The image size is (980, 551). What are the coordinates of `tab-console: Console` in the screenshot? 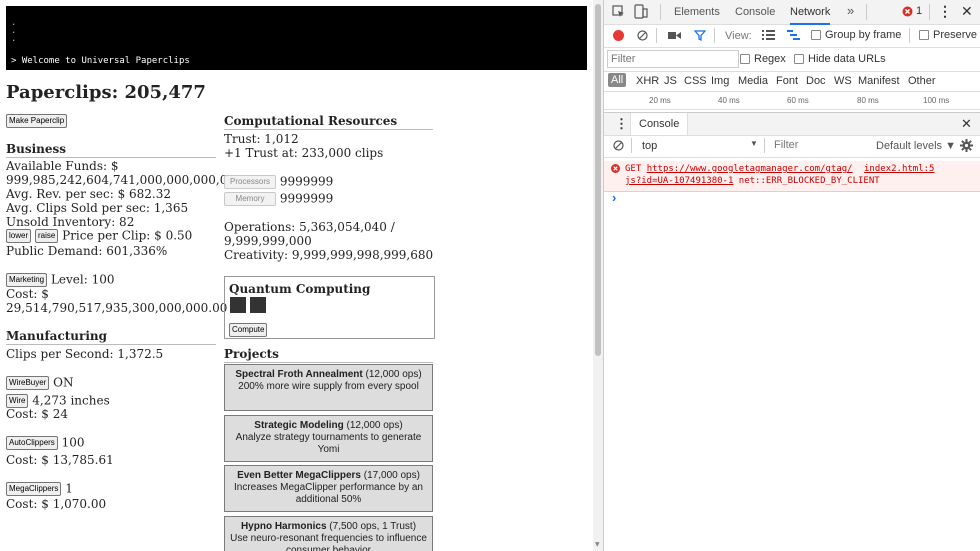 It's located at (755, 12).